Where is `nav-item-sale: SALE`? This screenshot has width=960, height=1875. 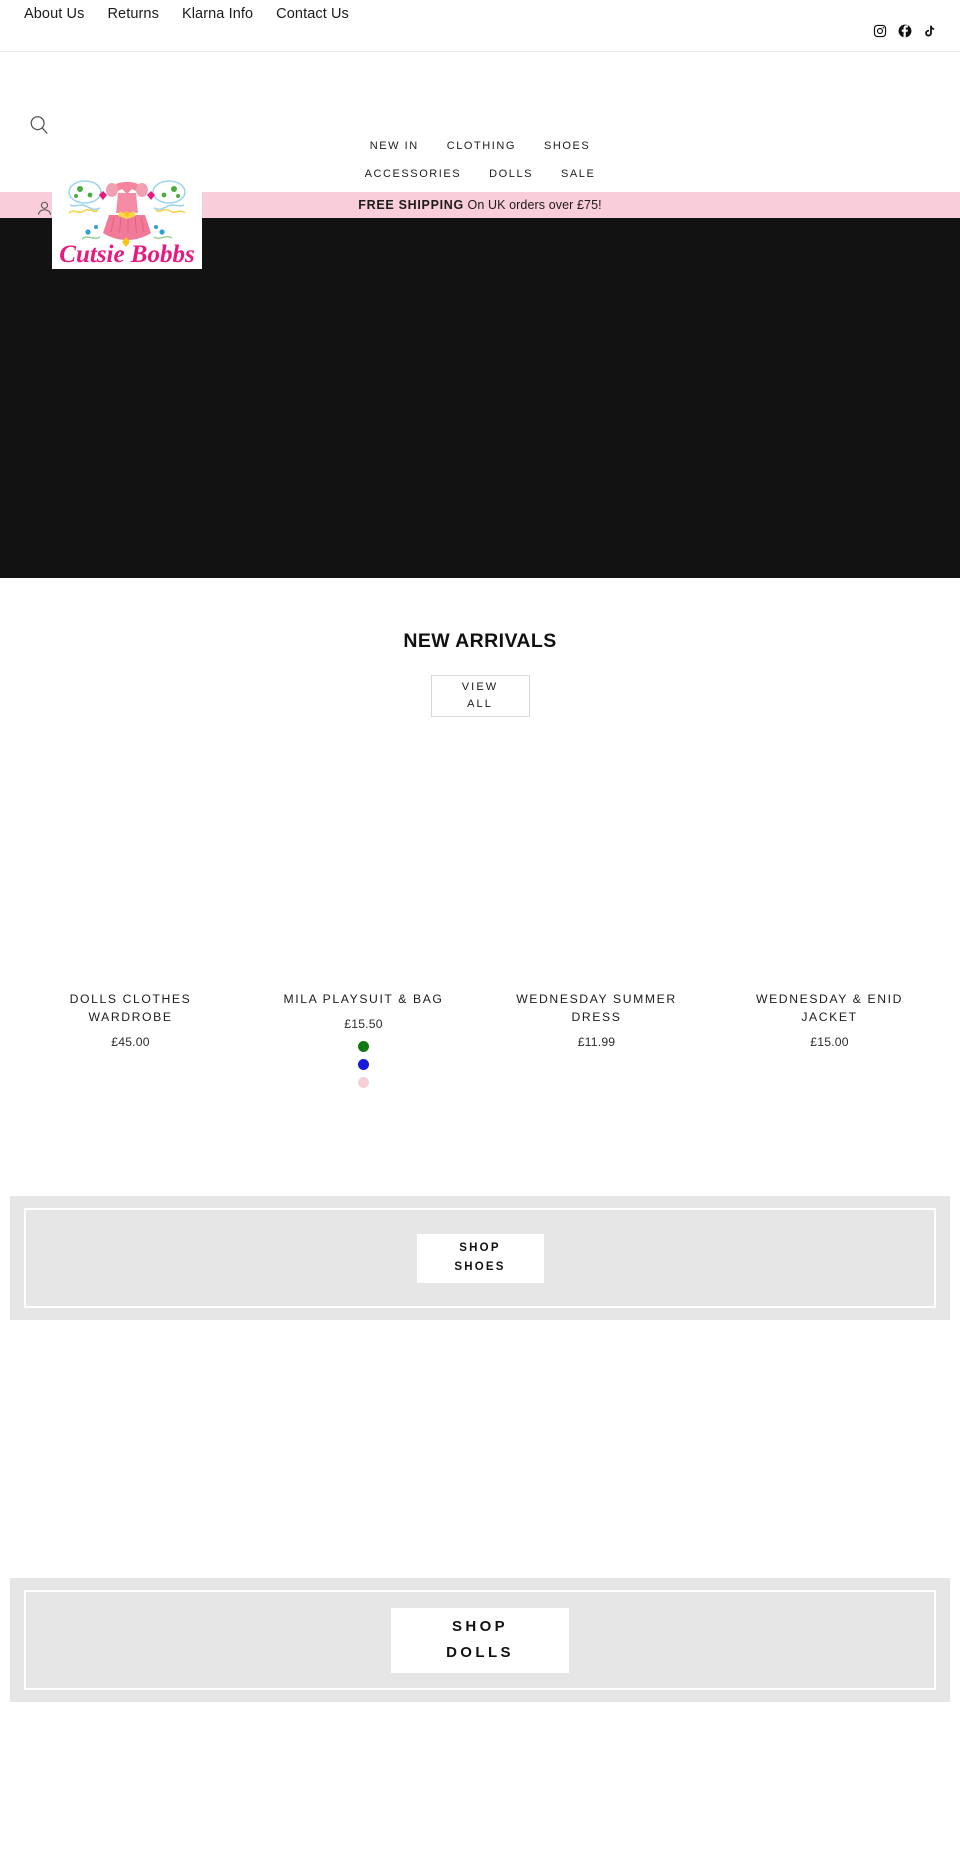
nav-item-sale: SALE is located at coordinates (578, 174).